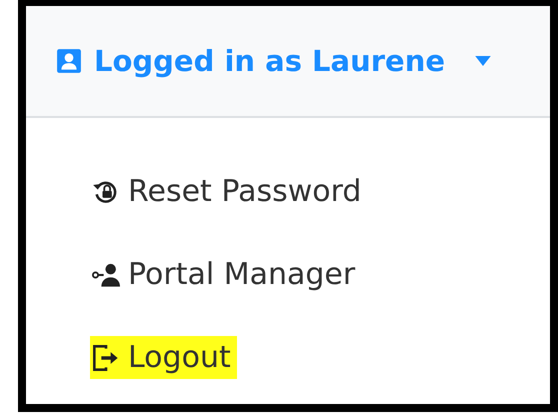 The height and width of the screenshot is (414, 558). What do you see at coordinates (106, 358) in the screenshot?
I see `logout-icon` at bounding box center [106, 358].